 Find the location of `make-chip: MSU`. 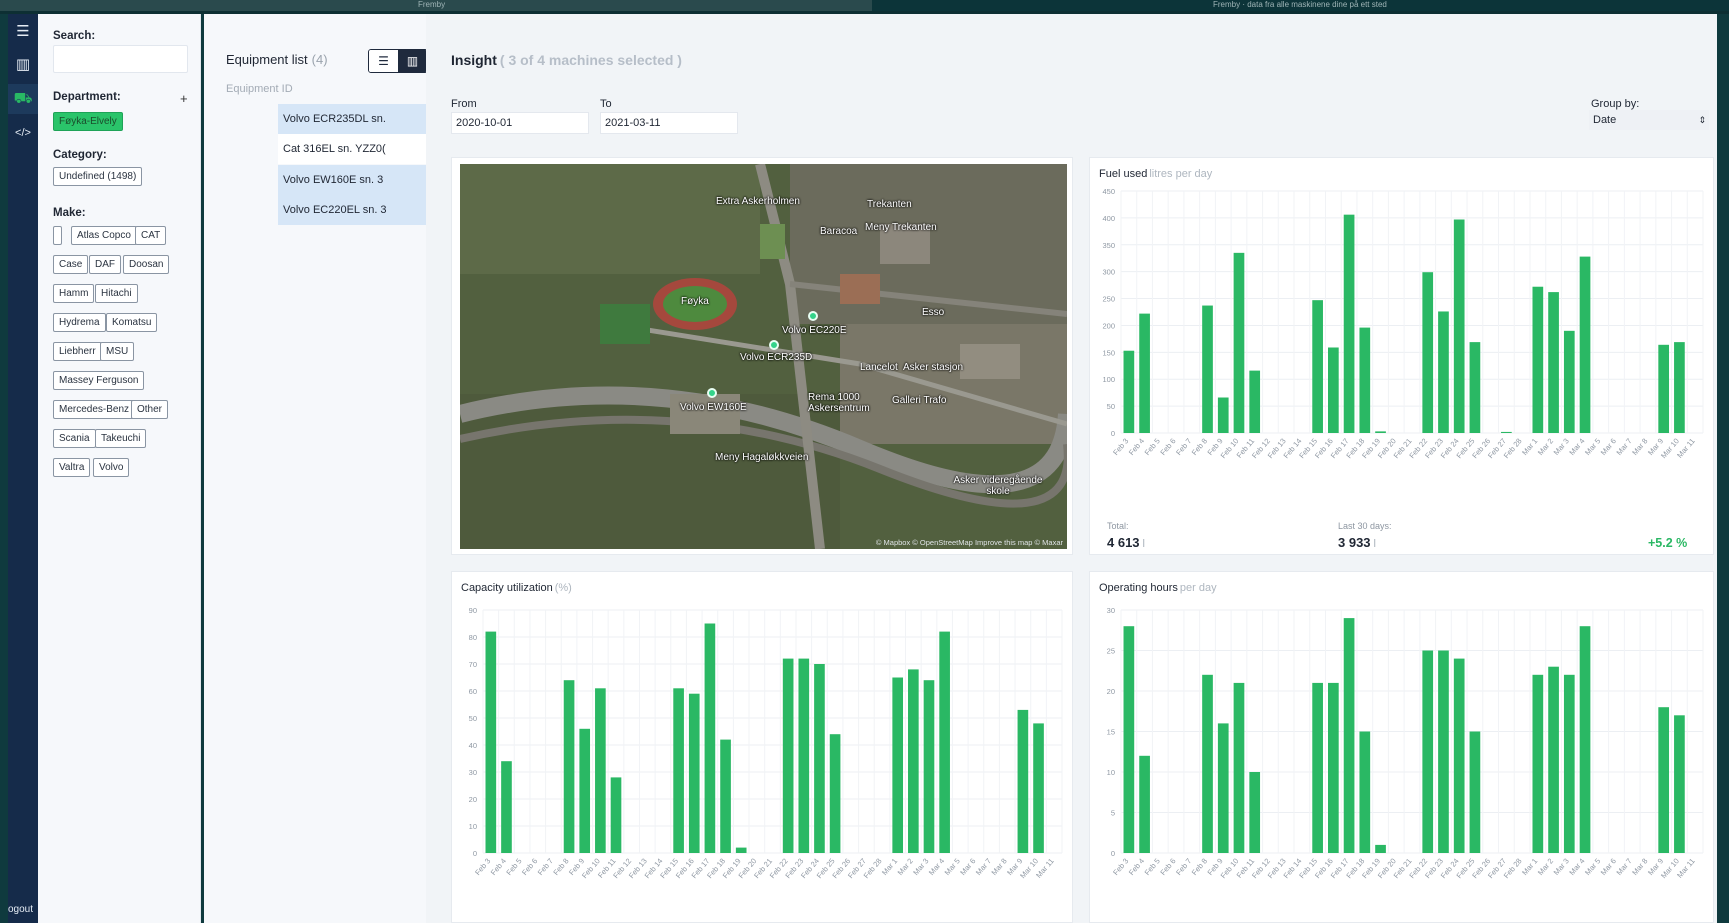

make-chip: MSU is located at coordinates (117, 351).